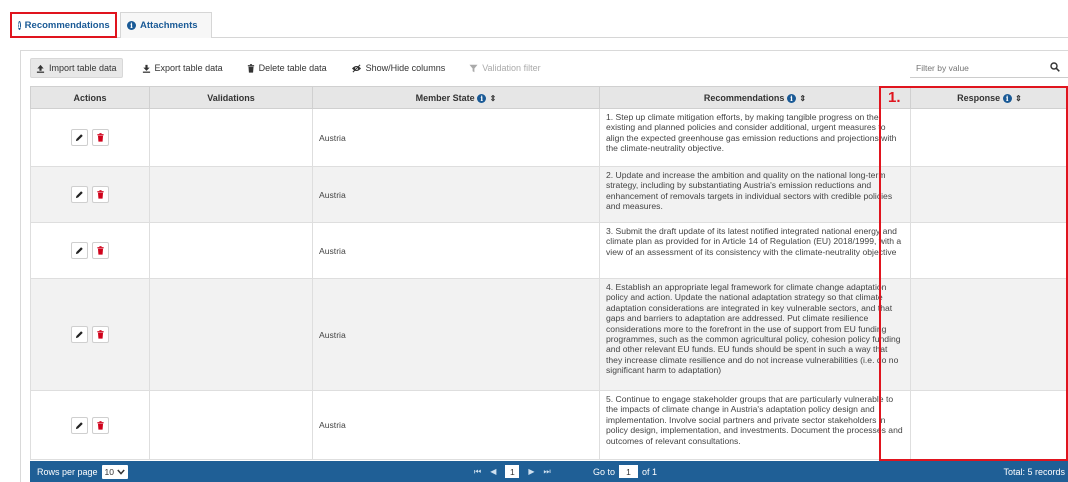  What do you see at coordinates (292, 68) in the screenshot?
I see `delete-label: Delete table data` at bounding box center [292, 68].